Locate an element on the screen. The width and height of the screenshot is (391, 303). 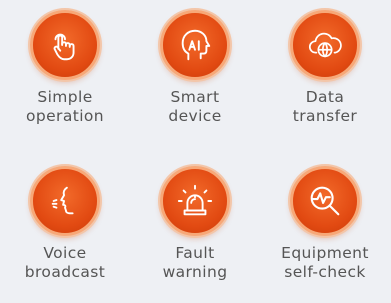
feature-label-line-1: Voice is located at coordinates (65, 253).